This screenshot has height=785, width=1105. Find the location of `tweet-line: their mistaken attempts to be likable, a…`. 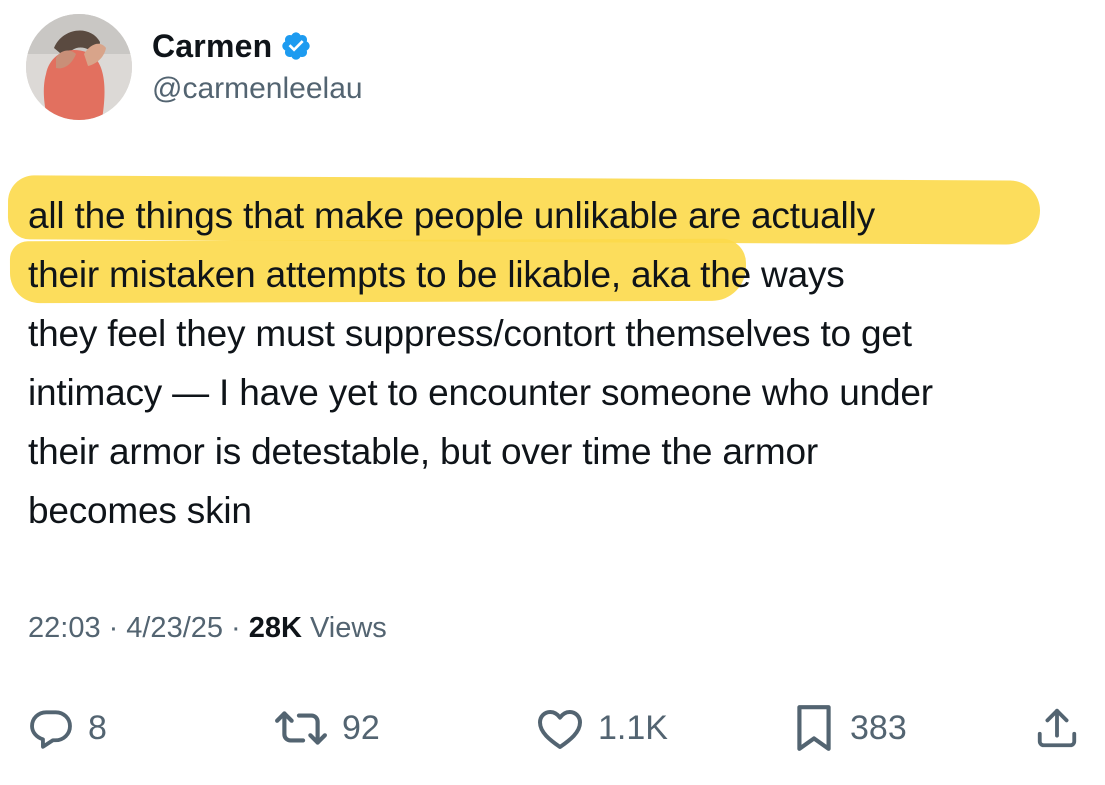

tweet-line: their mistaken attempts to be likable, a… is located at coordinates (565, 274).